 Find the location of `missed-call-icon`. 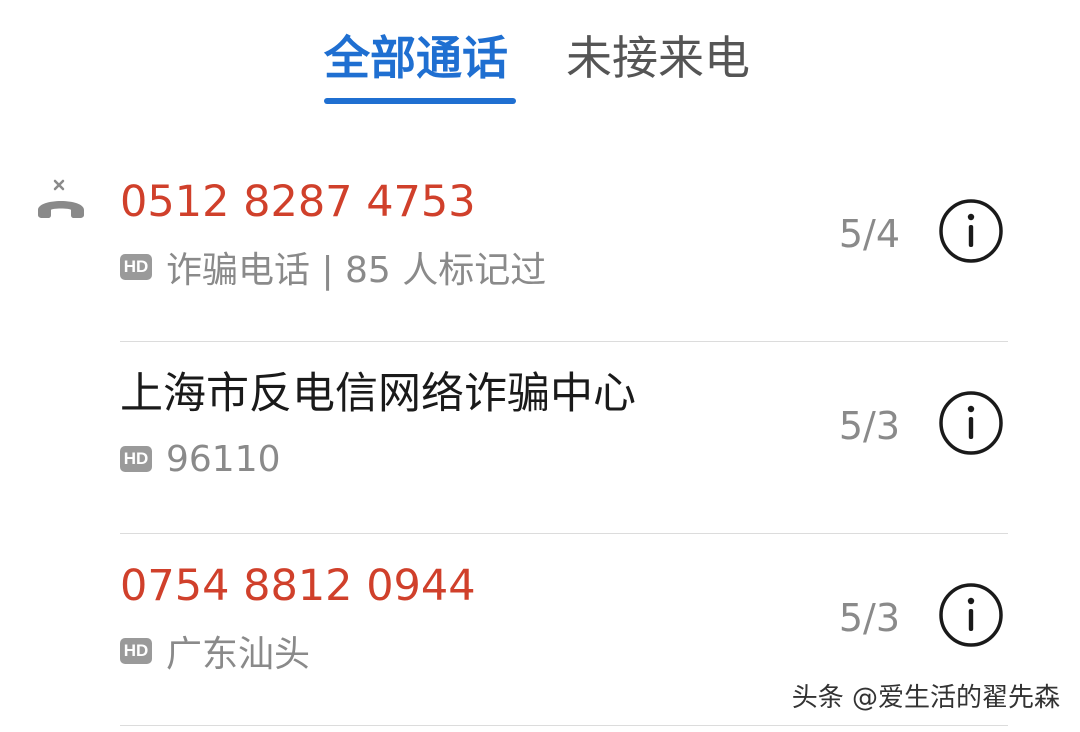

missed-call-icon is located at coordinates (61, 200).